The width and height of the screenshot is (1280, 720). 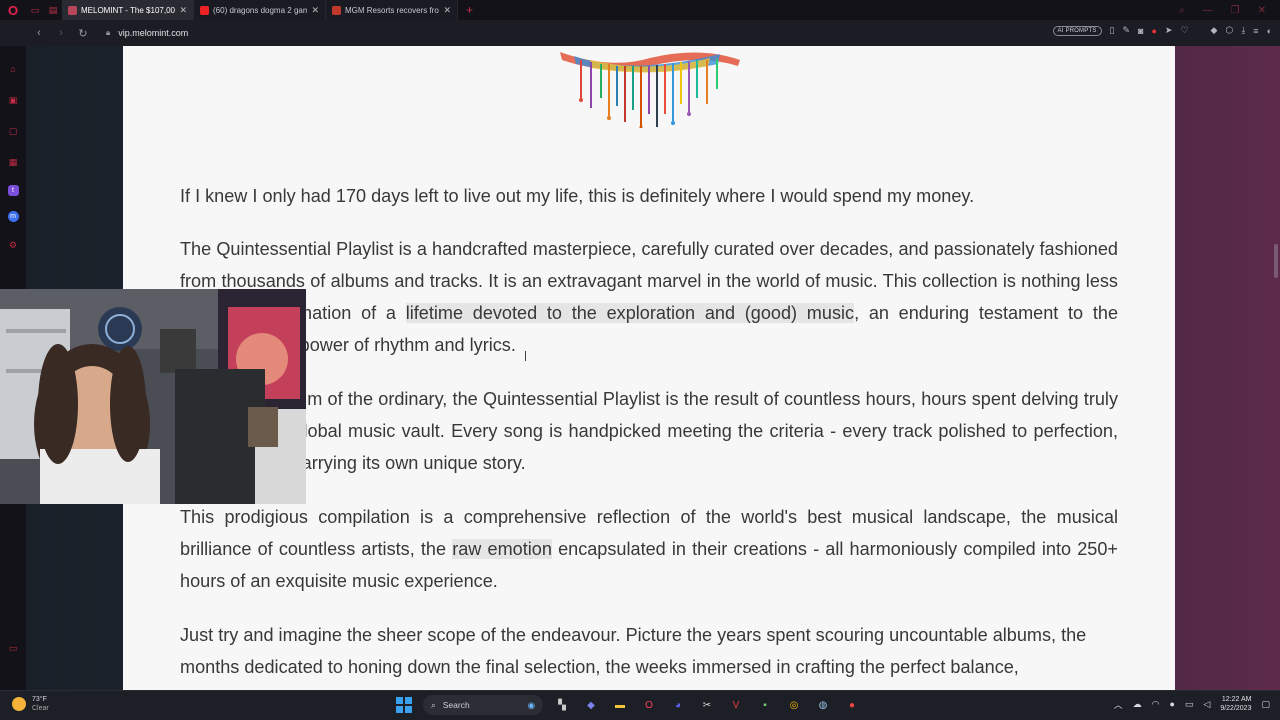 I want to click on news-favicon-icon, so click(x=336, y=10).